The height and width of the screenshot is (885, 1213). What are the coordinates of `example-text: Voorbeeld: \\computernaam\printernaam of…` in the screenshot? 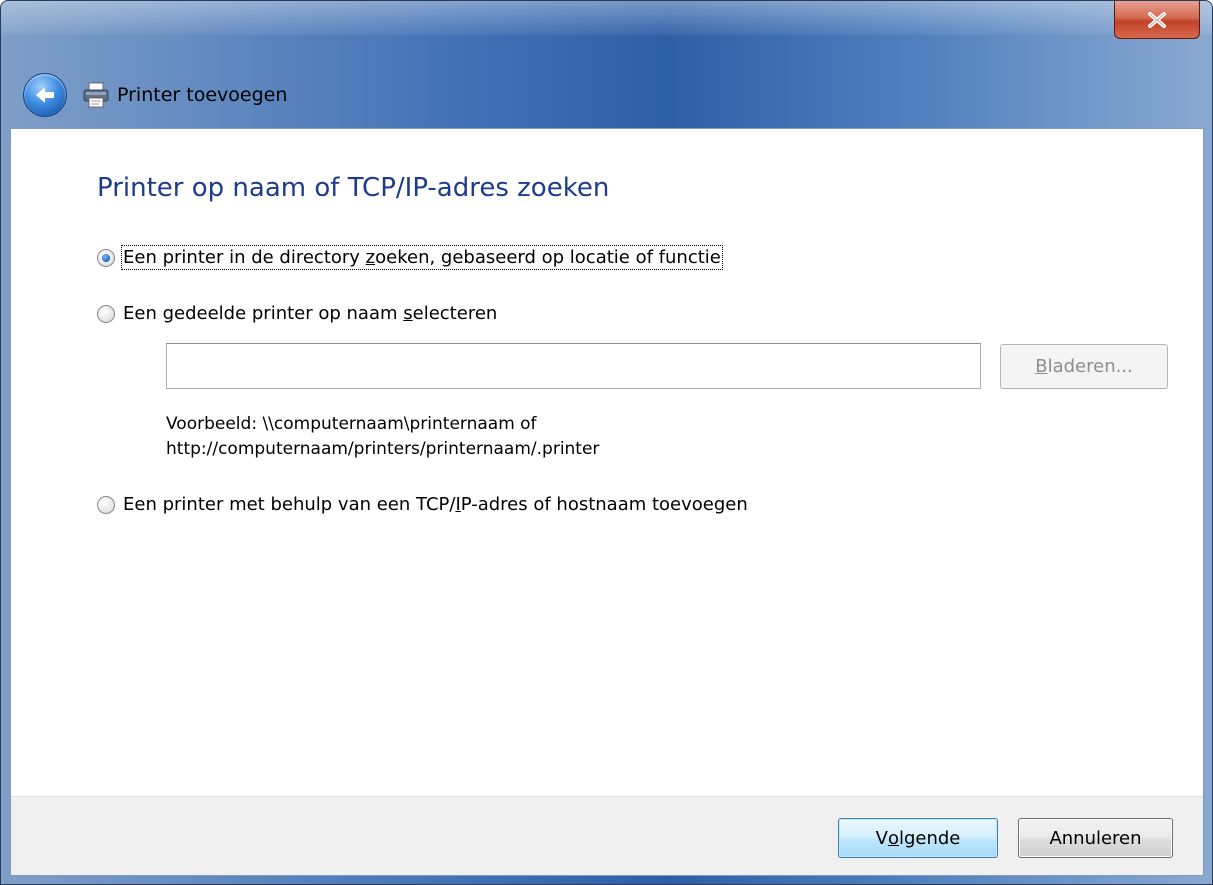 It's located at (382, 437).